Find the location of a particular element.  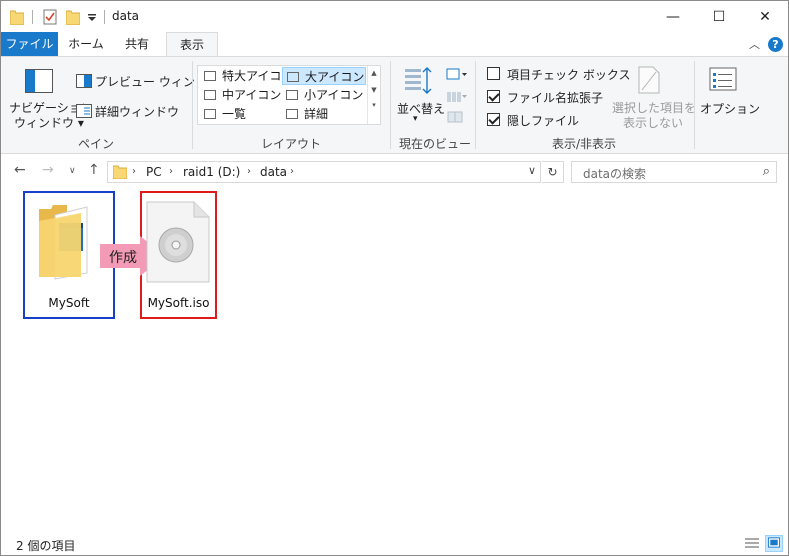

maximize-button: ☐ is located at coordinates (719, 16).